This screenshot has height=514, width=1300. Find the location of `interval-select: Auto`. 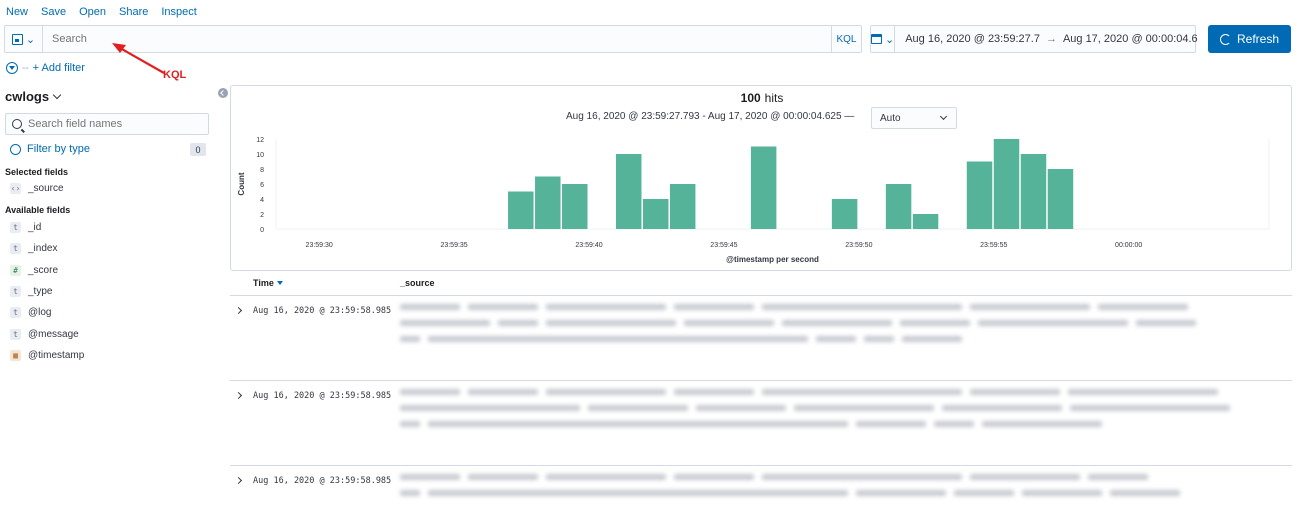

interval-select: Auto is located at coordinates (914, 118).